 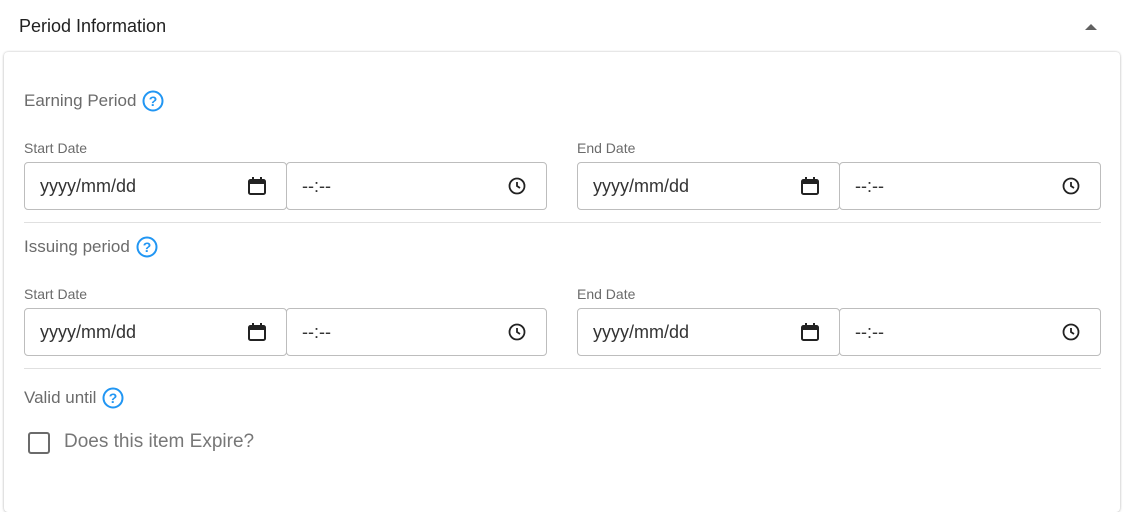 I want to click on expire-checkbox-label: Does this item Expire?, so click(x=159, y=442).